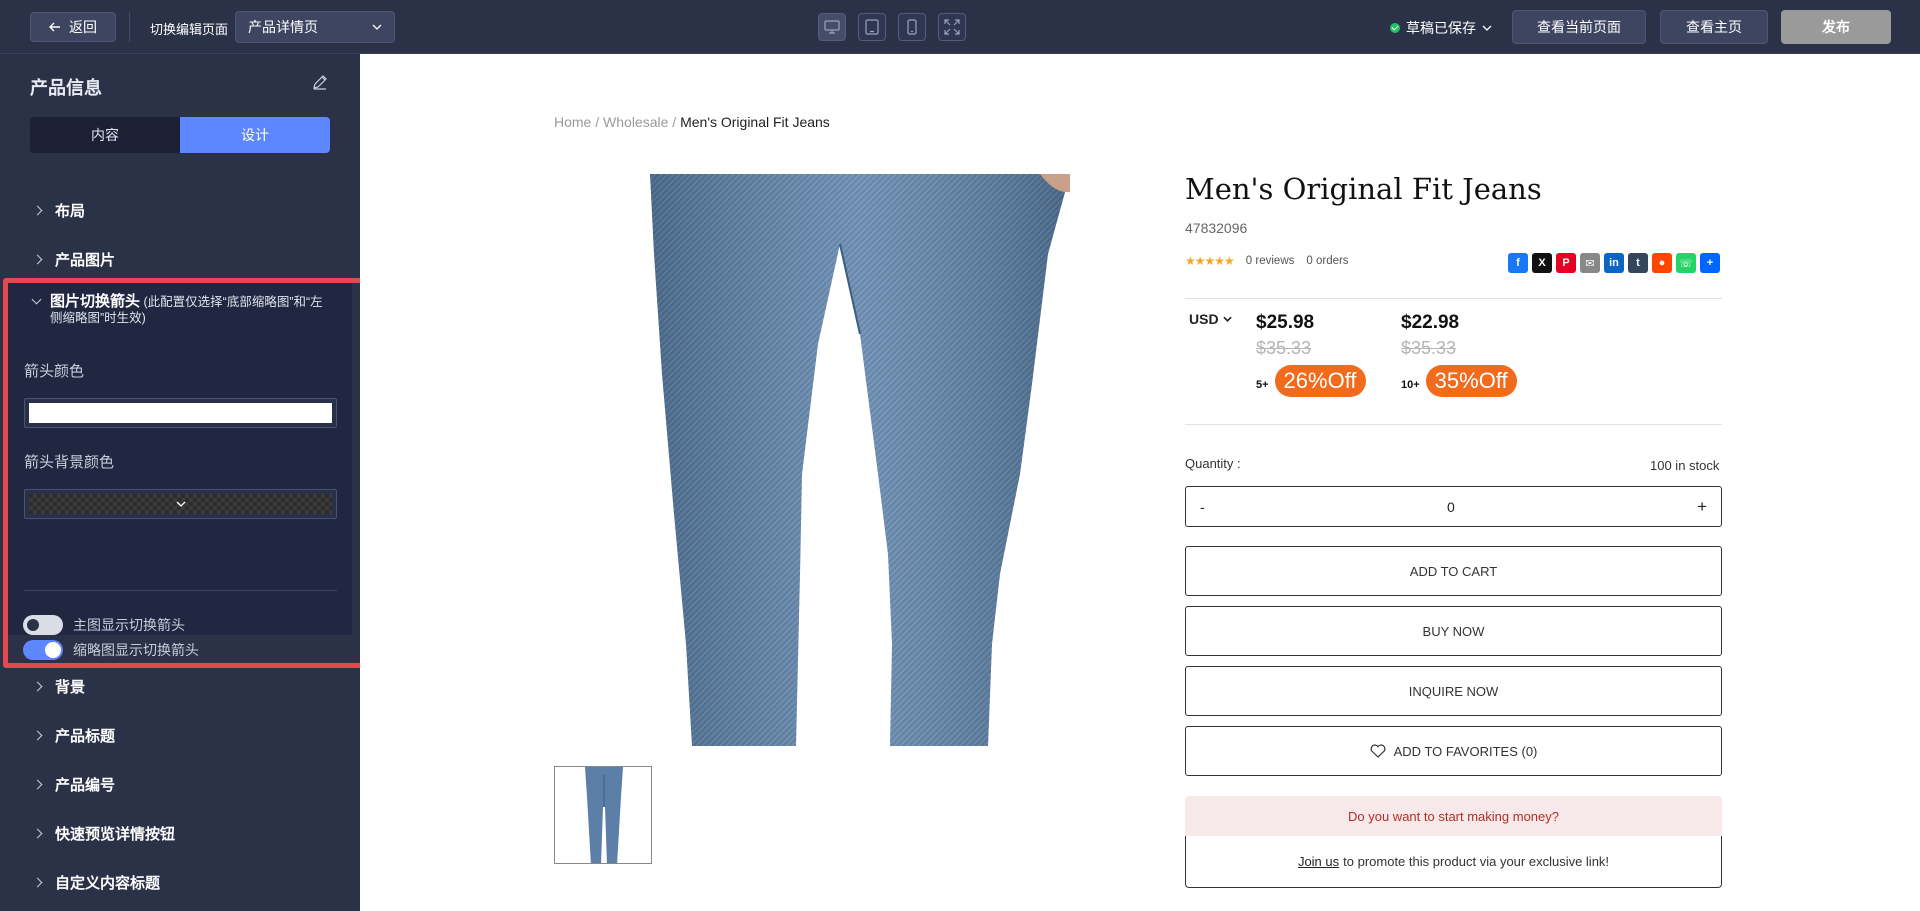 This screenshot has height=911, width=1920. Describe the element at coordinates (54, 371) in the screenshot. I see `arrow-color-label: 箭头颜色` at that location.